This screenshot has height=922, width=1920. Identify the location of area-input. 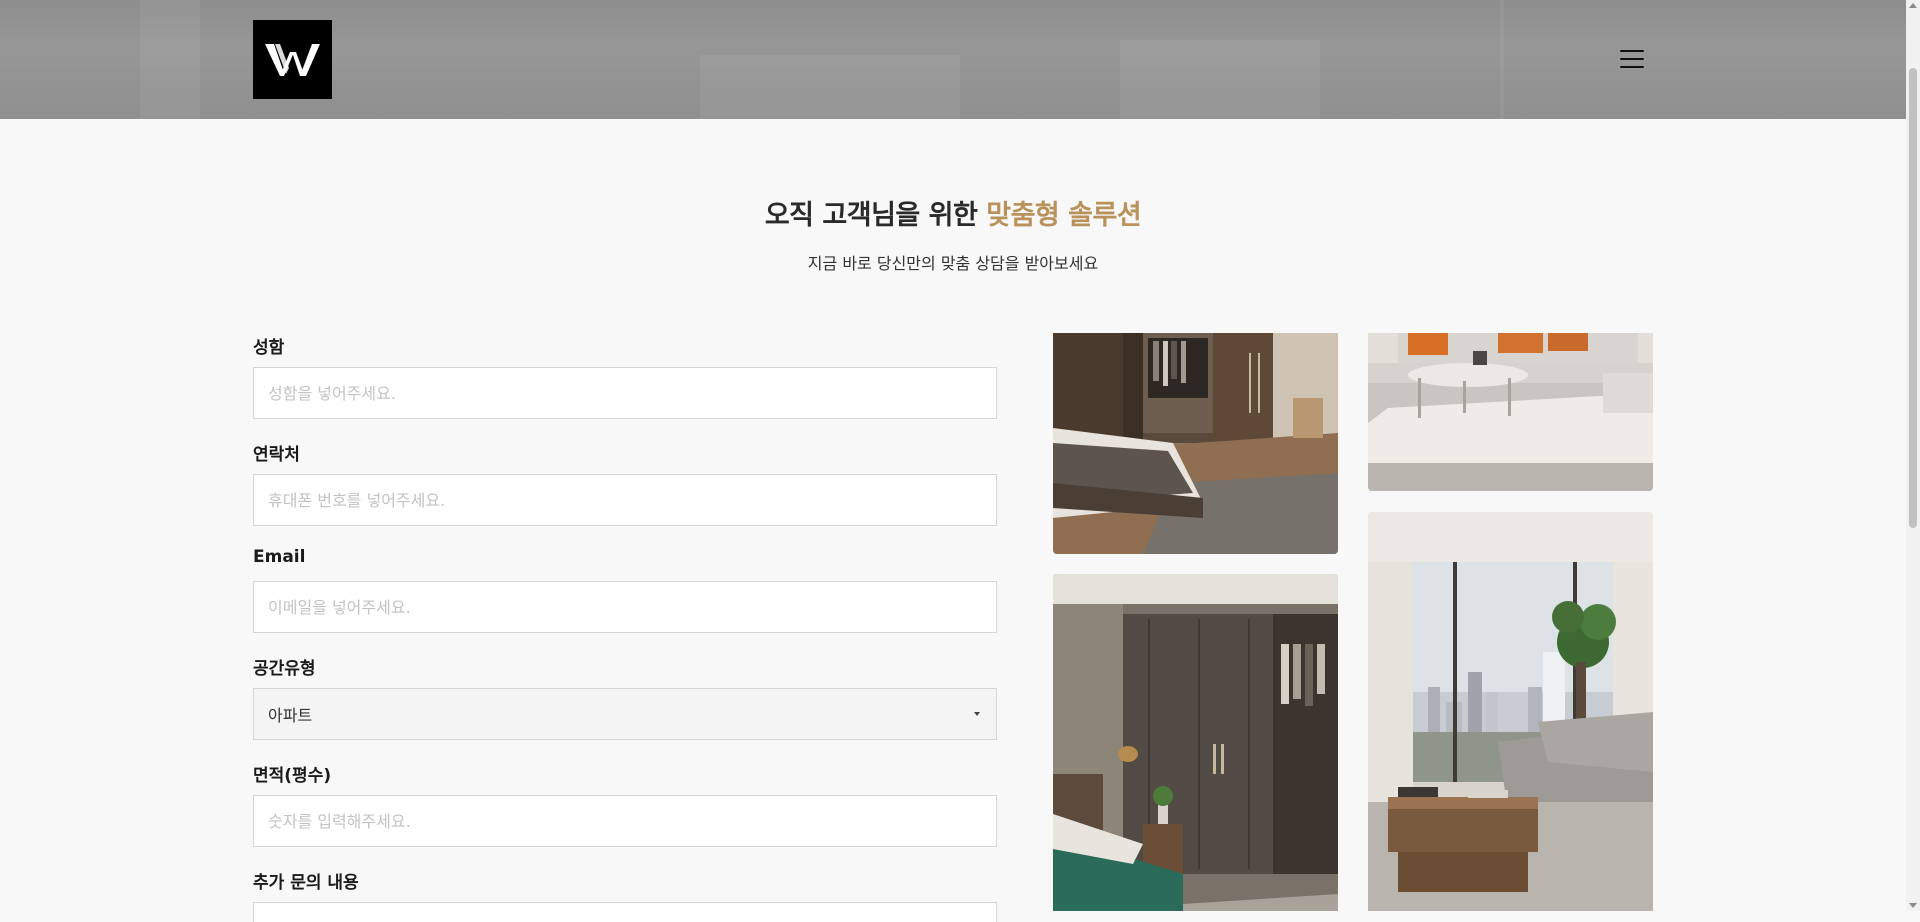
(625, 821).